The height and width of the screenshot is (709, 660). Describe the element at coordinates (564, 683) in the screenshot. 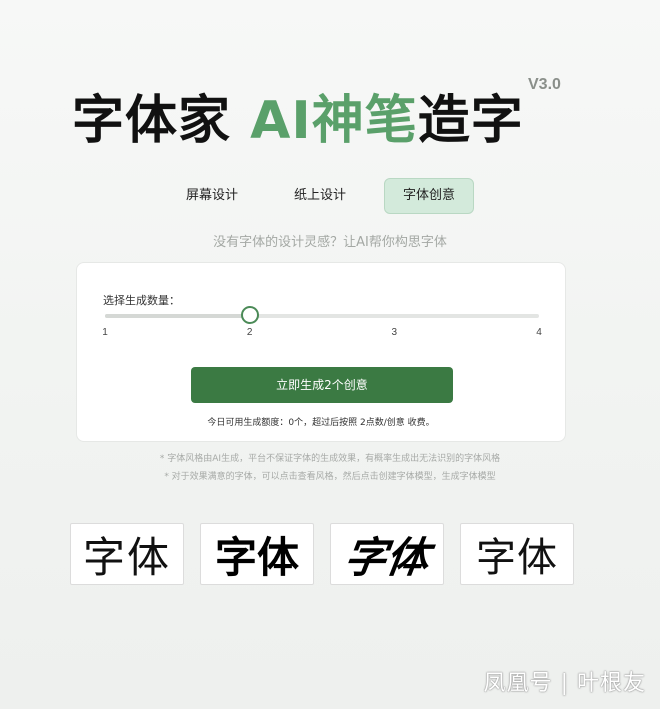

I see `watermark: 凤凰号 | 叶根友` at that location.